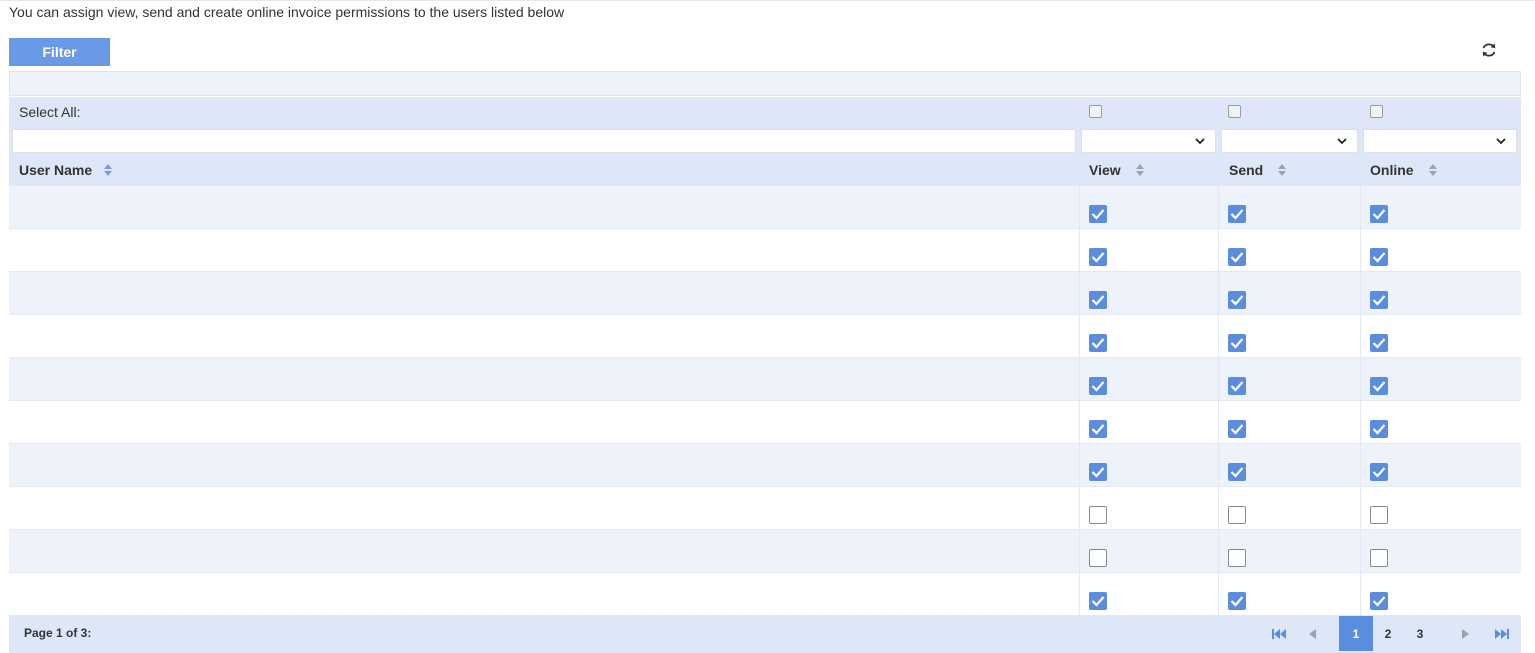 Image resolution: width=1535 pixels, height=653 pixels. What do you see at coordinates (1376, 111) in the screenshot?
I see `select-all-online-checkbox` at bounding box center [1376, 111].